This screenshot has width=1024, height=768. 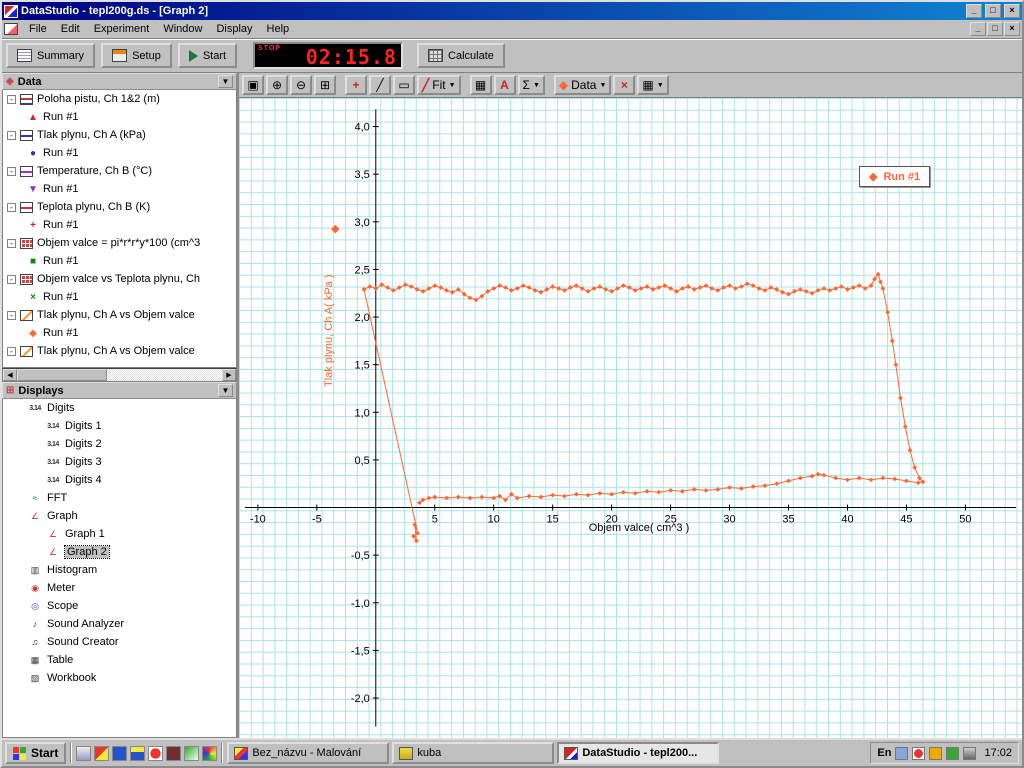 I want to click on close-button: ×, so click(x=1012, y=11).